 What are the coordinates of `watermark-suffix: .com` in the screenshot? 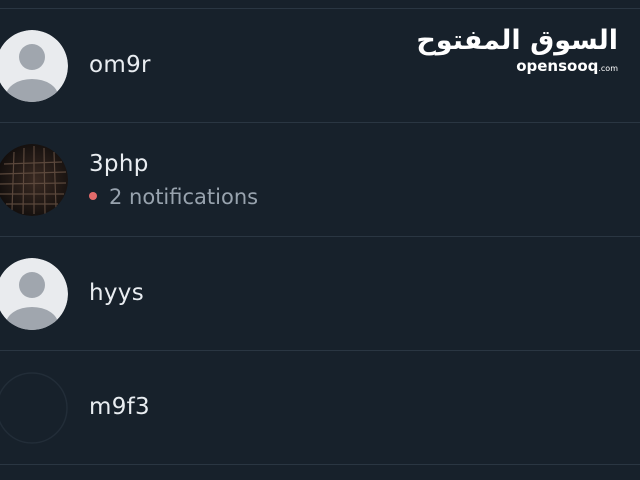 It's located at (608, 68).